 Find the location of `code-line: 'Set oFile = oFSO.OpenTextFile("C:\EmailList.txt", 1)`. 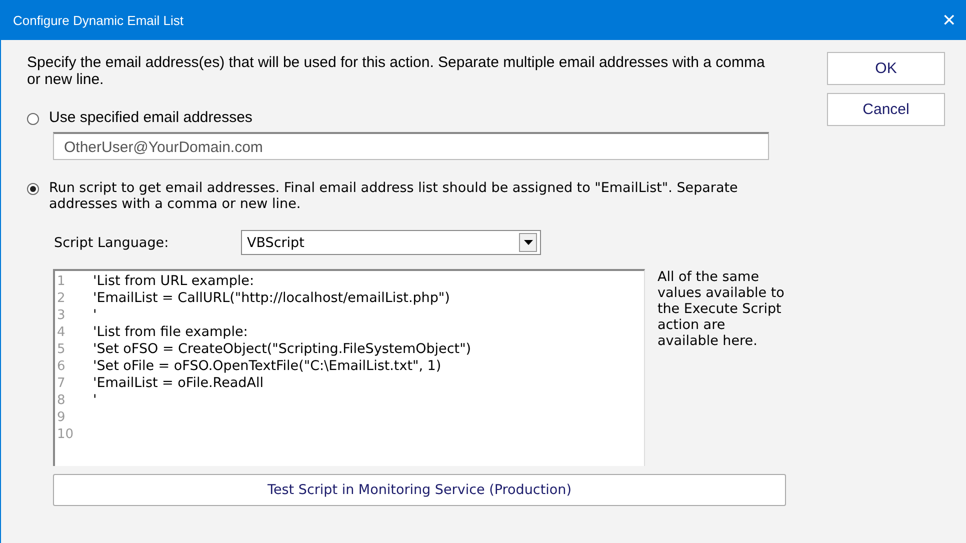

code-line: 'Set oFile = oFSO.OpenTextFile("C:\EmailList.txt", 1) is located at coordinates (267, 366).